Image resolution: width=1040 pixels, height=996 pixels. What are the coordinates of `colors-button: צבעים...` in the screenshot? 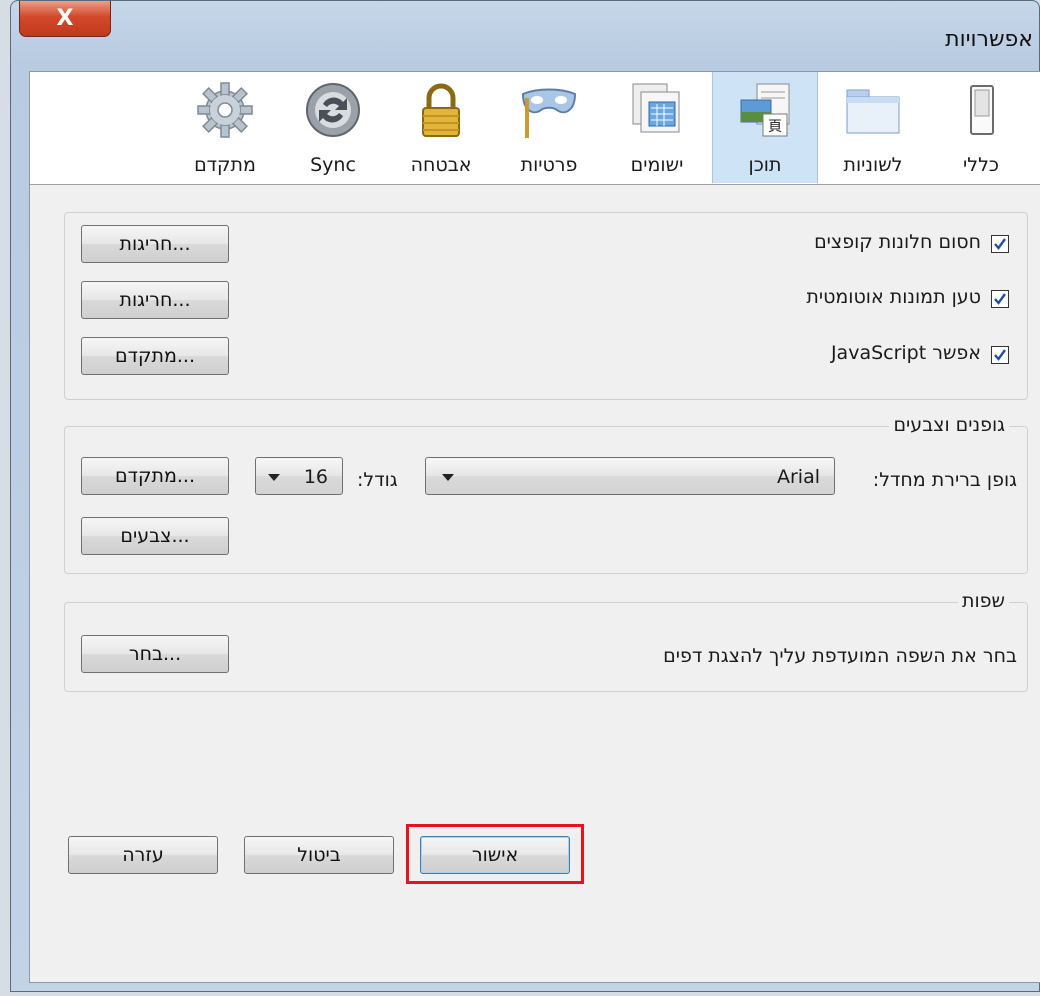 It's located at (155, 536).